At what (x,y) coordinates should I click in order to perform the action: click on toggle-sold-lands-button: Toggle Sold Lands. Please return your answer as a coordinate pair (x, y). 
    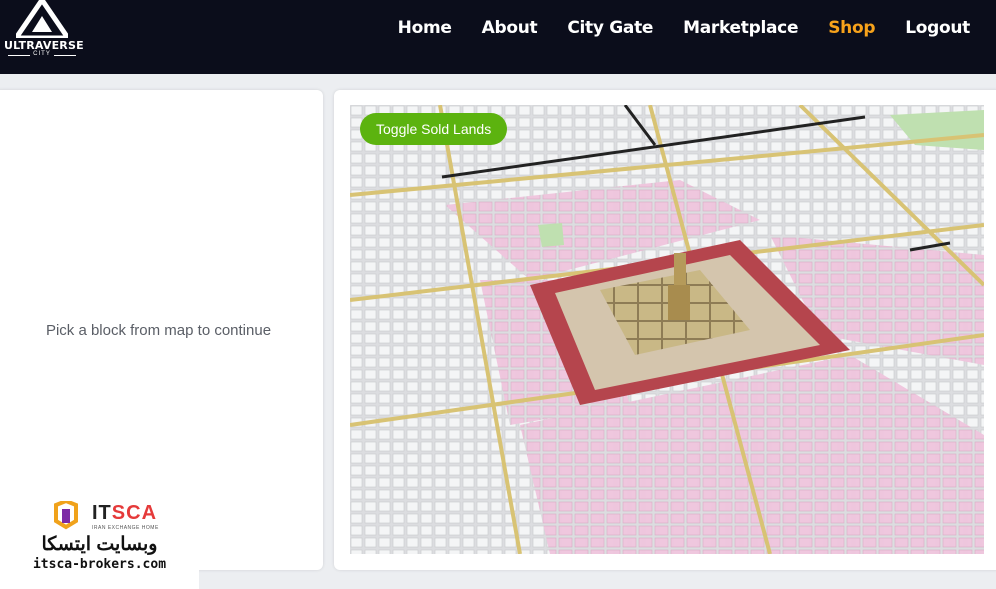
    Looking at the image, I should click on (434, 129).